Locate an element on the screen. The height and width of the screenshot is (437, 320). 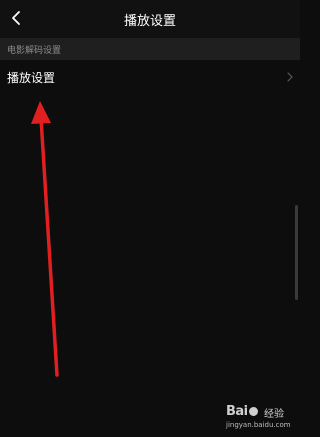
section-header: 电影解码设置 is located at coordinates (150, 49).